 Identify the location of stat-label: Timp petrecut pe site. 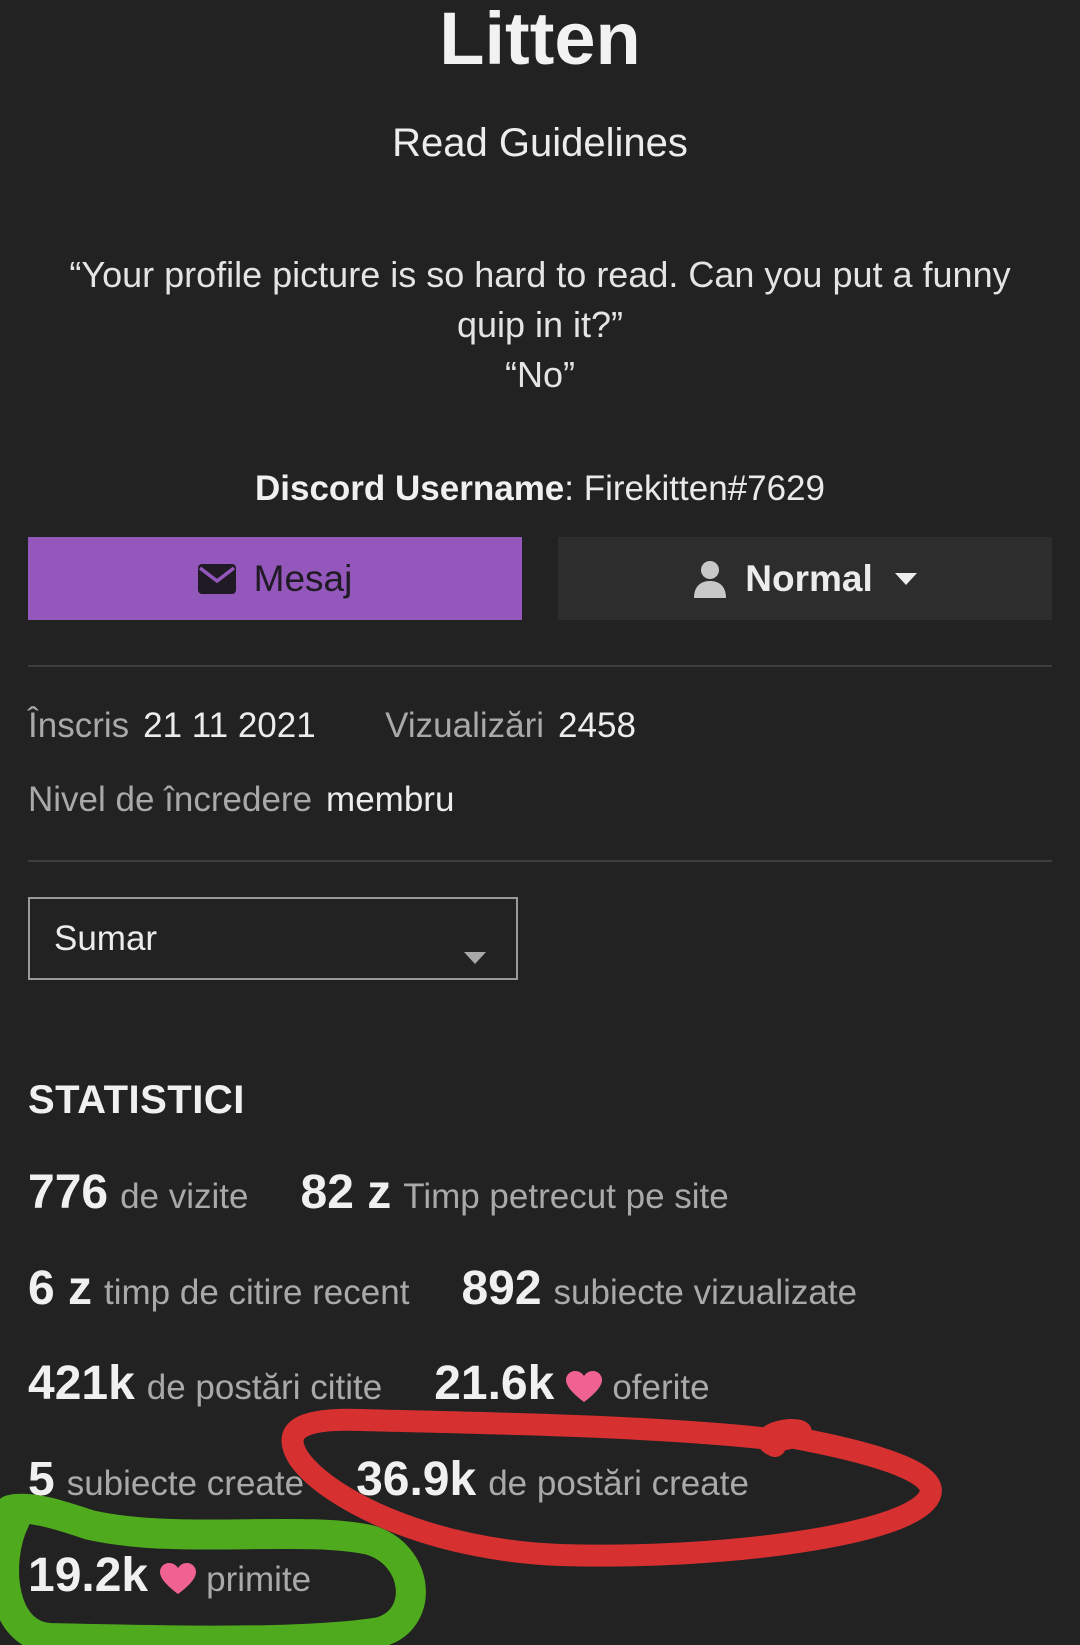
(566, 1196).